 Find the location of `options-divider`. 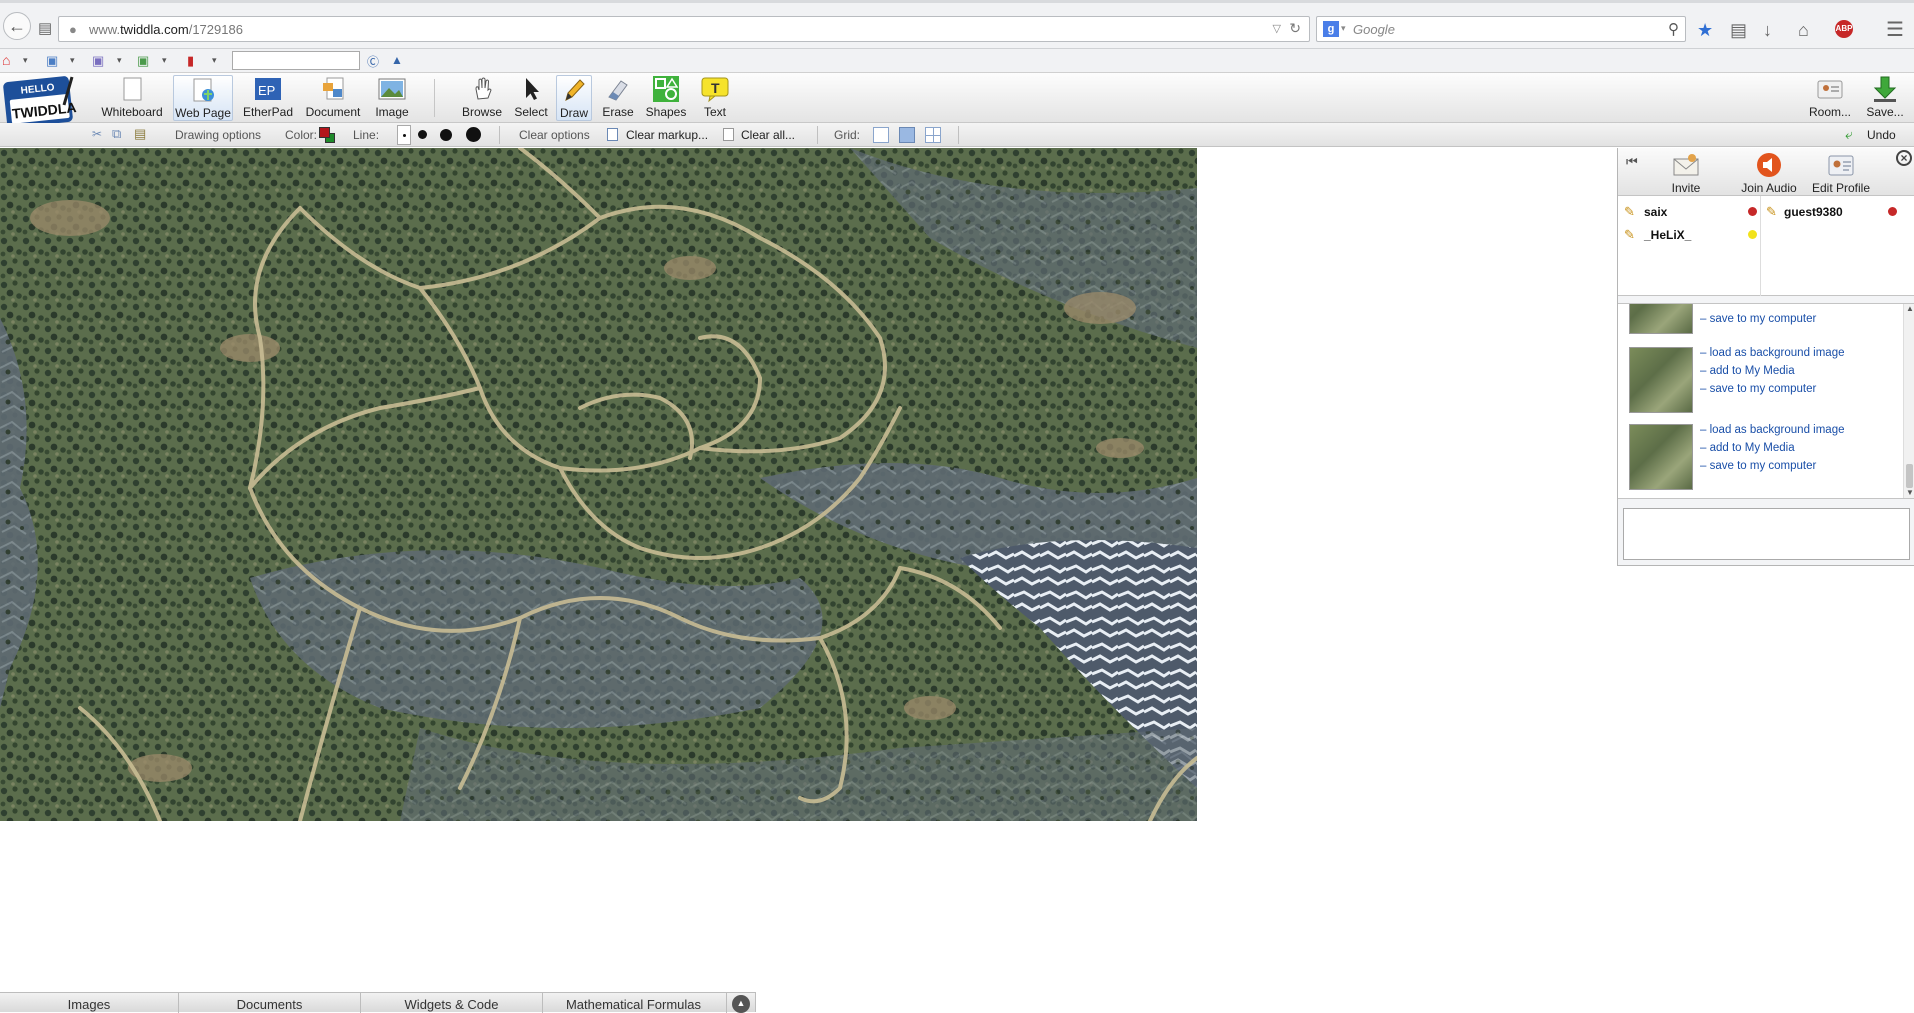

options-divider is located at coordinates (958, 135).